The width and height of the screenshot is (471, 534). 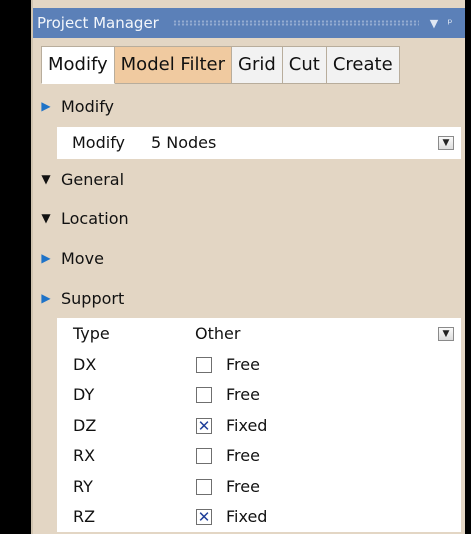 What do you see at coordinates (93, 298) in the screenshot?
I see `section-support-label: Support` at bounding box center [93, 298].